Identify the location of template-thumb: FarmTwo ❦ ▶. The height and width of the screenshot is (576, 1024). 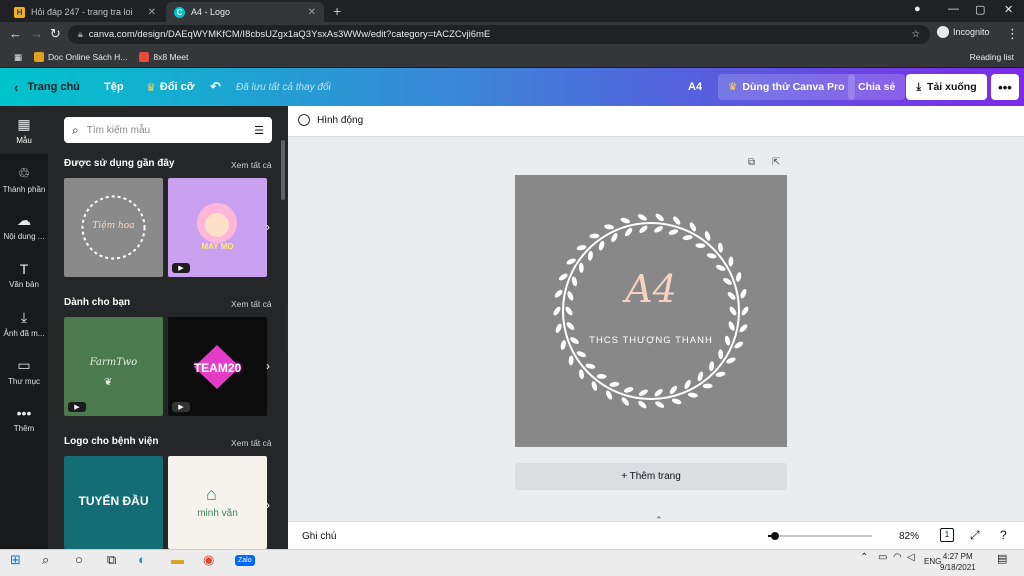
(113, 366).